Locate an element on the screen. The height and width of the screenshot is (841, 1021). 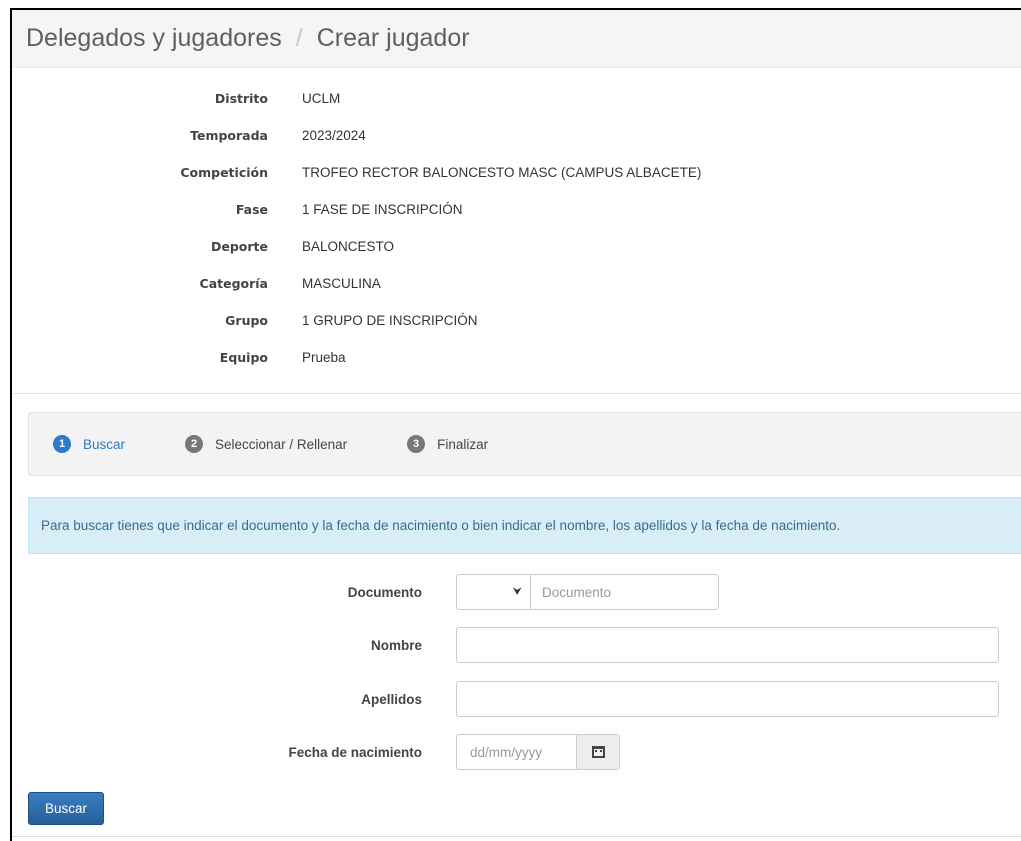
wizard-step-seleccionar: 2 Seleccionar / Rellenar is located at coordinates (266, 444).